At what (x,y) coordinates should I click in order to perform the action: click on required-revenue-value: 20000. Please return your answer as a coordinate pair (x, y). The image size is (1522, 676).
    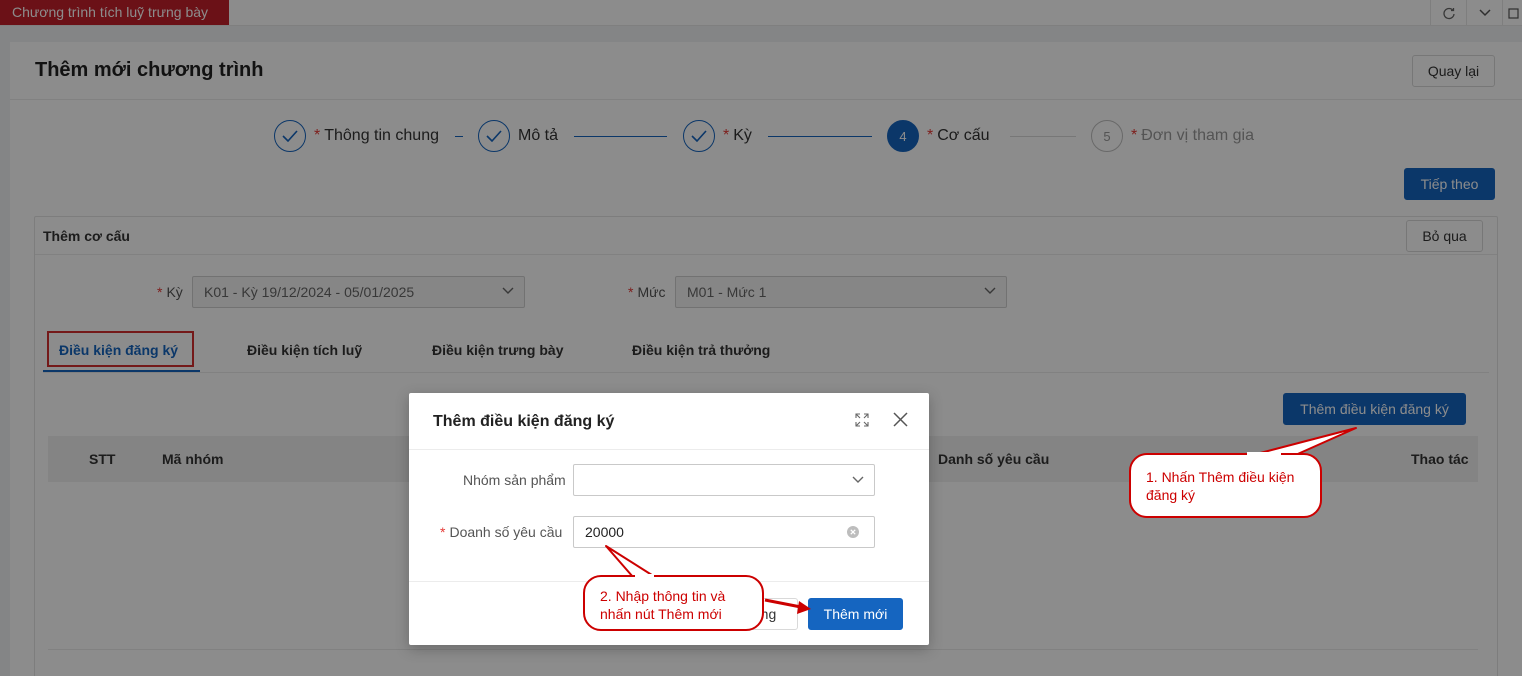
    Looking at the image, I should click on (604, 532).